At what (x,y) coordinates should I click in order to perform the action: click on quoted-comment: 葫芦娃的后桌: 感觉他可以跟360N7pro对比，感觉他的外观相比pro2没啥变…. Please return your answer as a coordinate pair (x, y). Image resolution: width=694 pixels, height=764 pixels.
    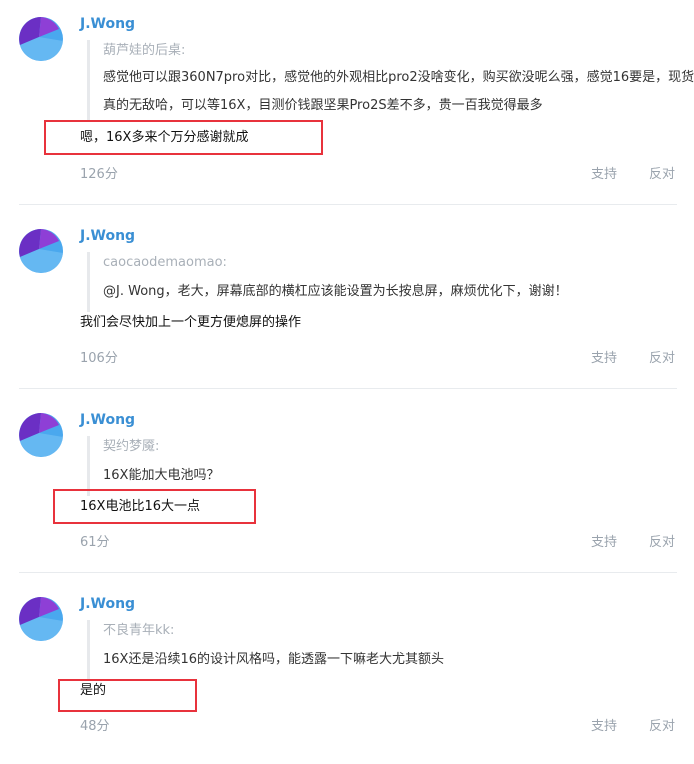
    Looking at the image, I should click on (390, 80).